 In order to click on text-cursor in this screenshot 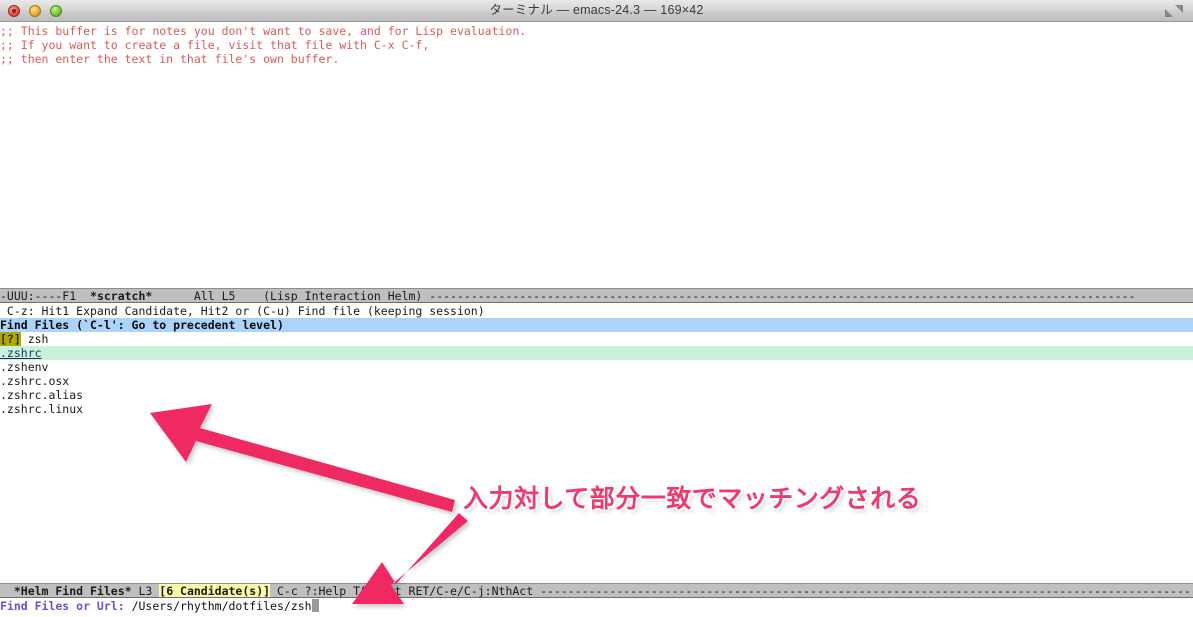, I will do `click(315, 605)`.